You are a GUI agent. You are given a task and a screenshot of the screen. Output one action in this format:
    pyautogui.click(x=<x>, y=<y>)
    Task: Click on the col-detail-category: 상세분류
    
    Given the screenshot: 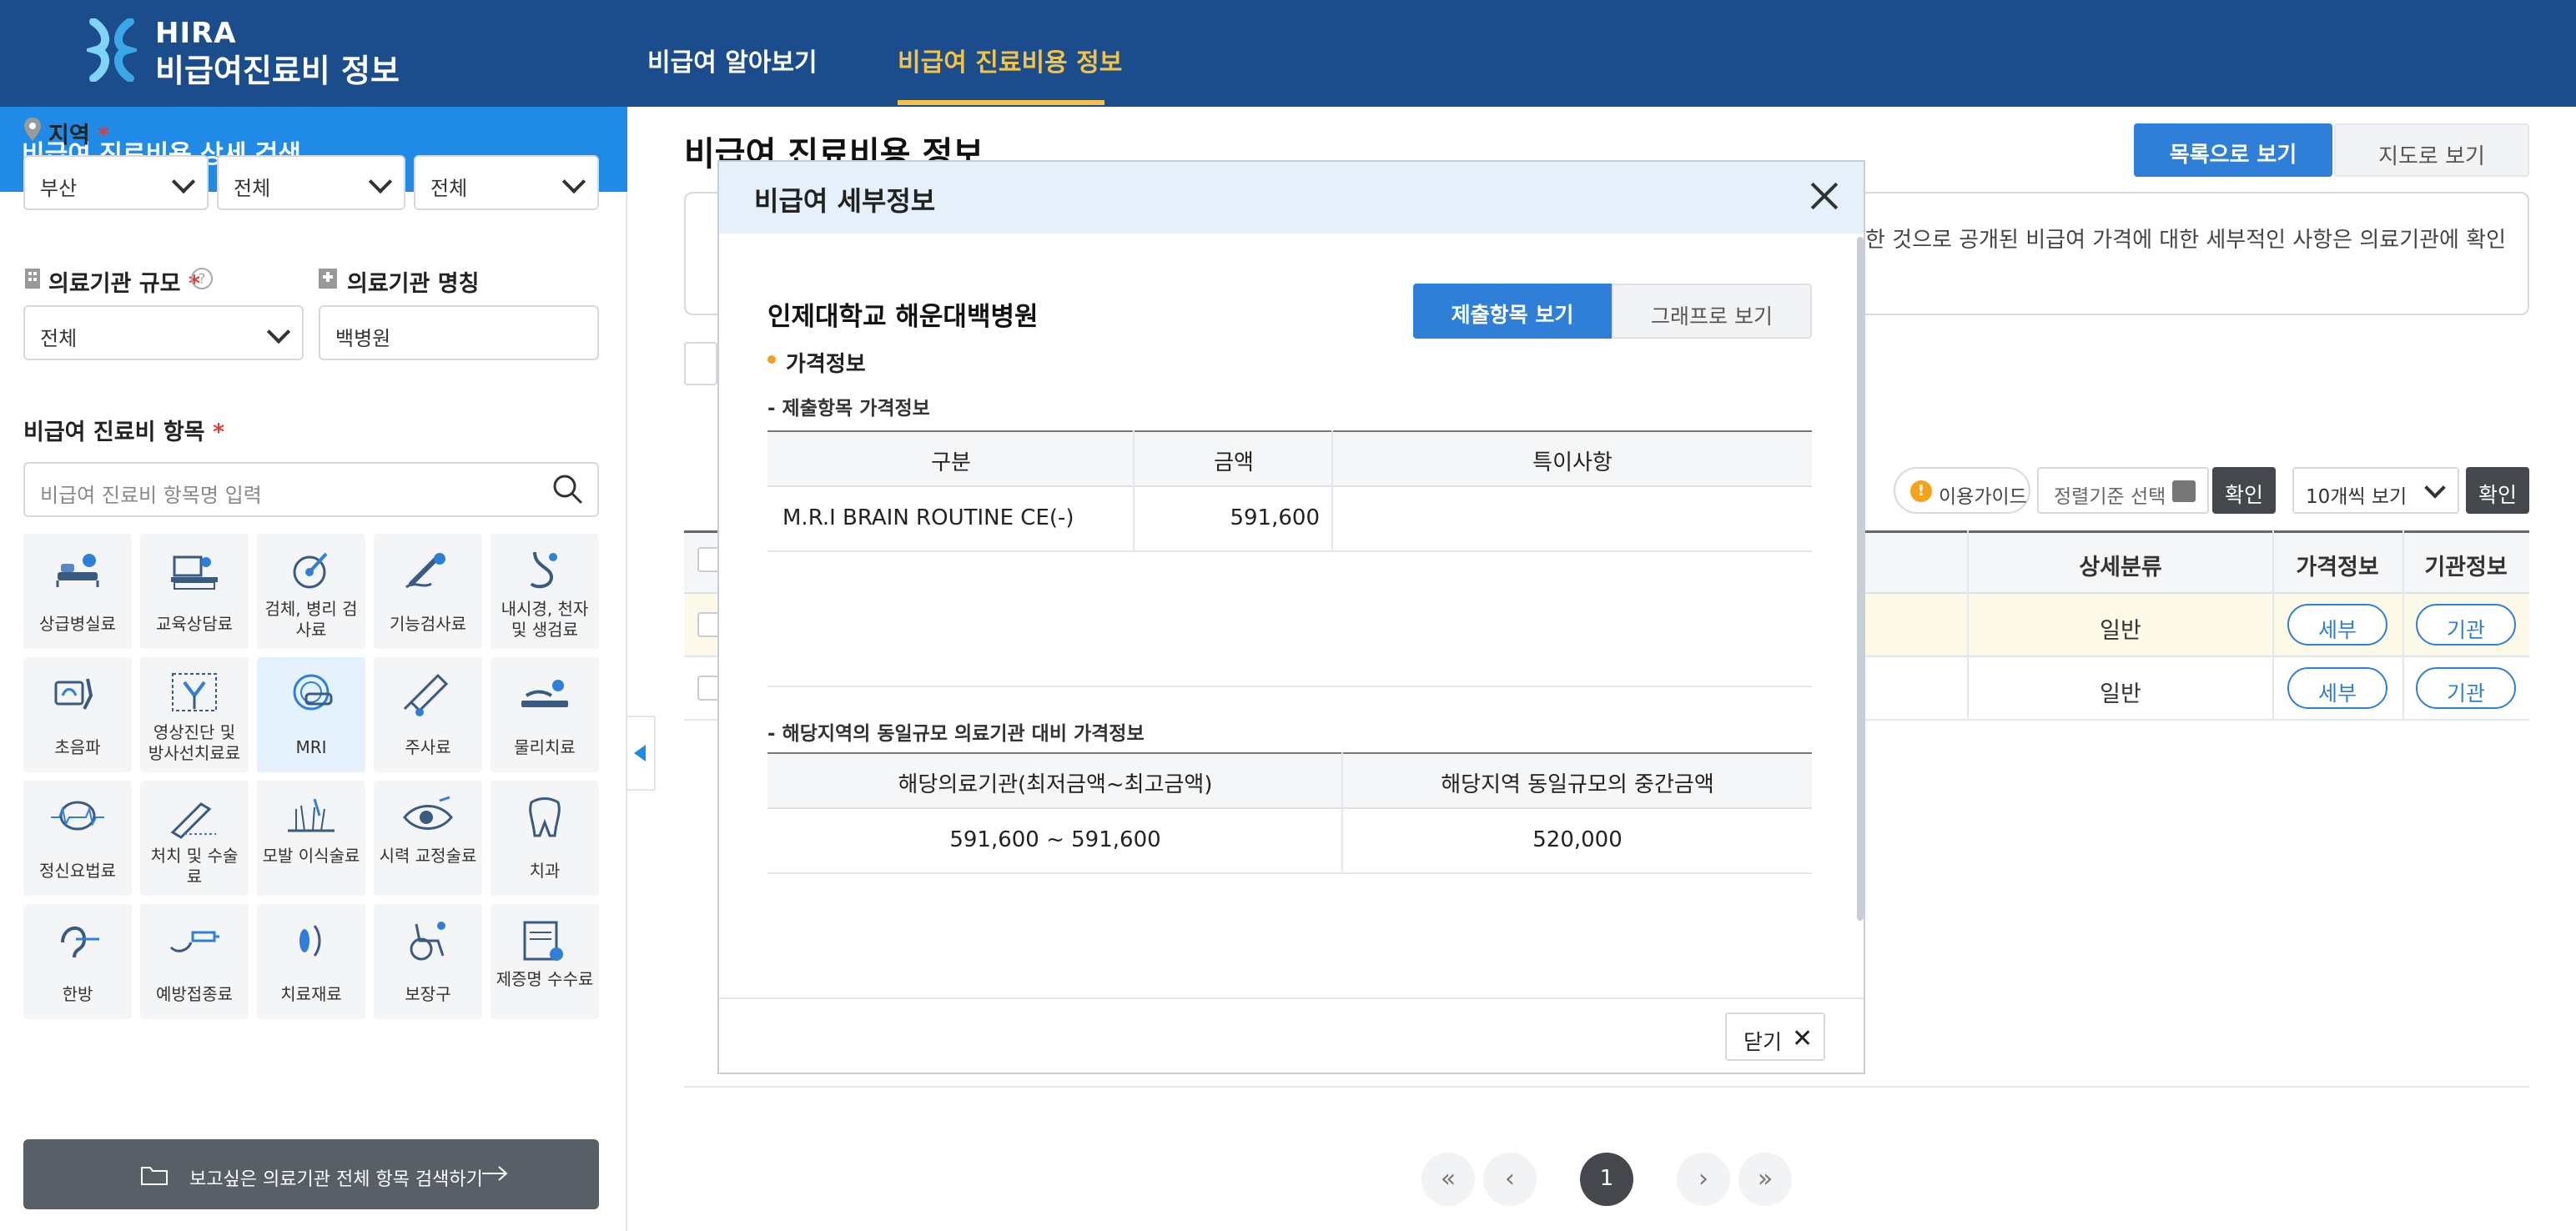 What is the action you would take?
    pyautogui.click(x=2120, y=567)
    